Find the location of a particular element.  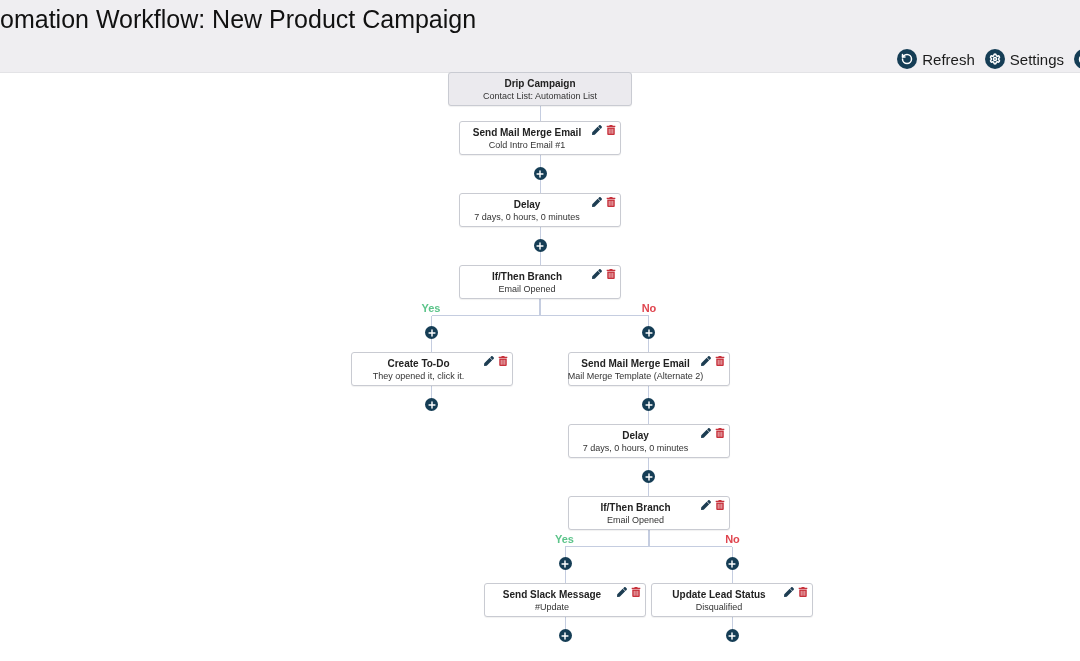

trigger-detail: Contact List: Automation List is located at coordinates (540, 95).